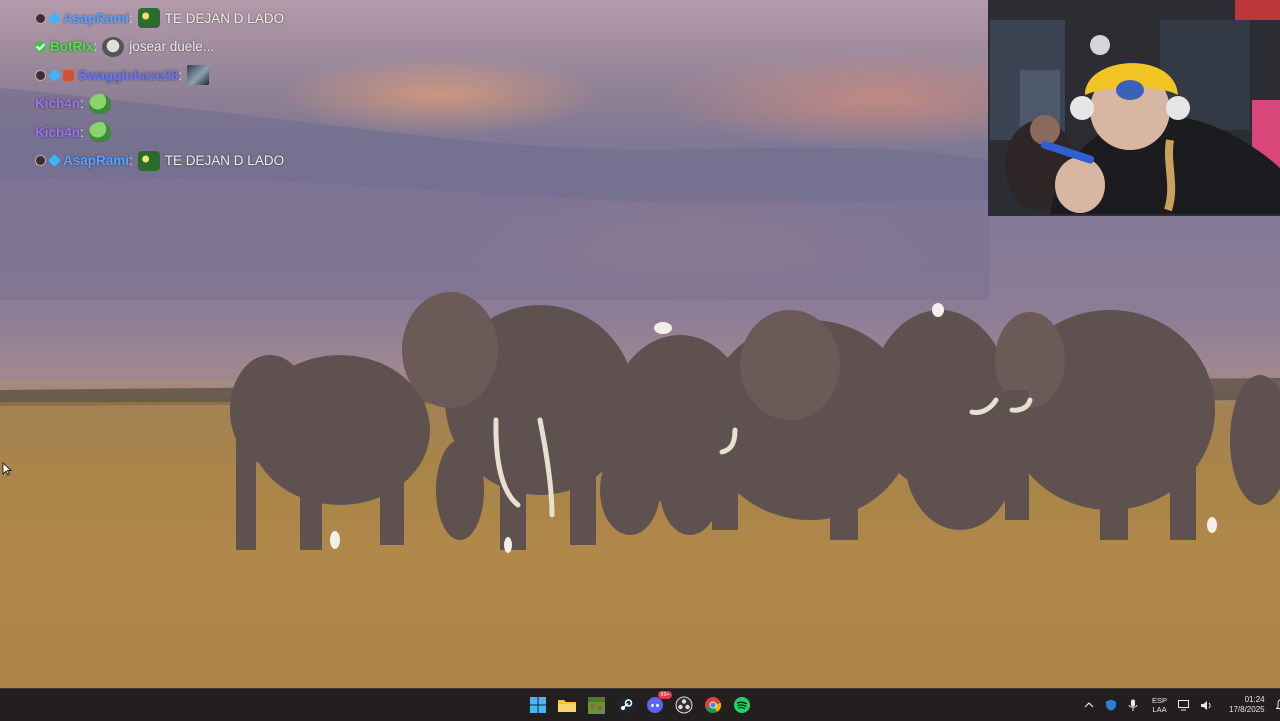 The width and height of the screenshot is (1280, 721). I want to click on clock: 01:24 17/8/2025, so click(1247, 705).